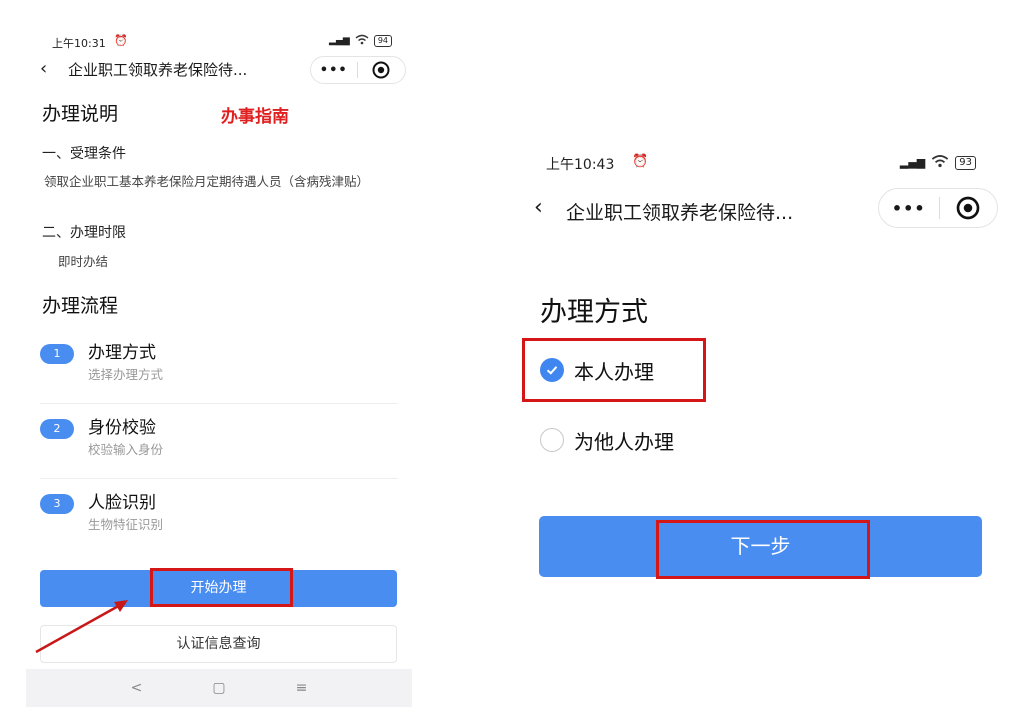  What do you see at coordinates (122, 353) in the screenshot?
I see `step-title: 办理方式` at bounding box center [122, 353].